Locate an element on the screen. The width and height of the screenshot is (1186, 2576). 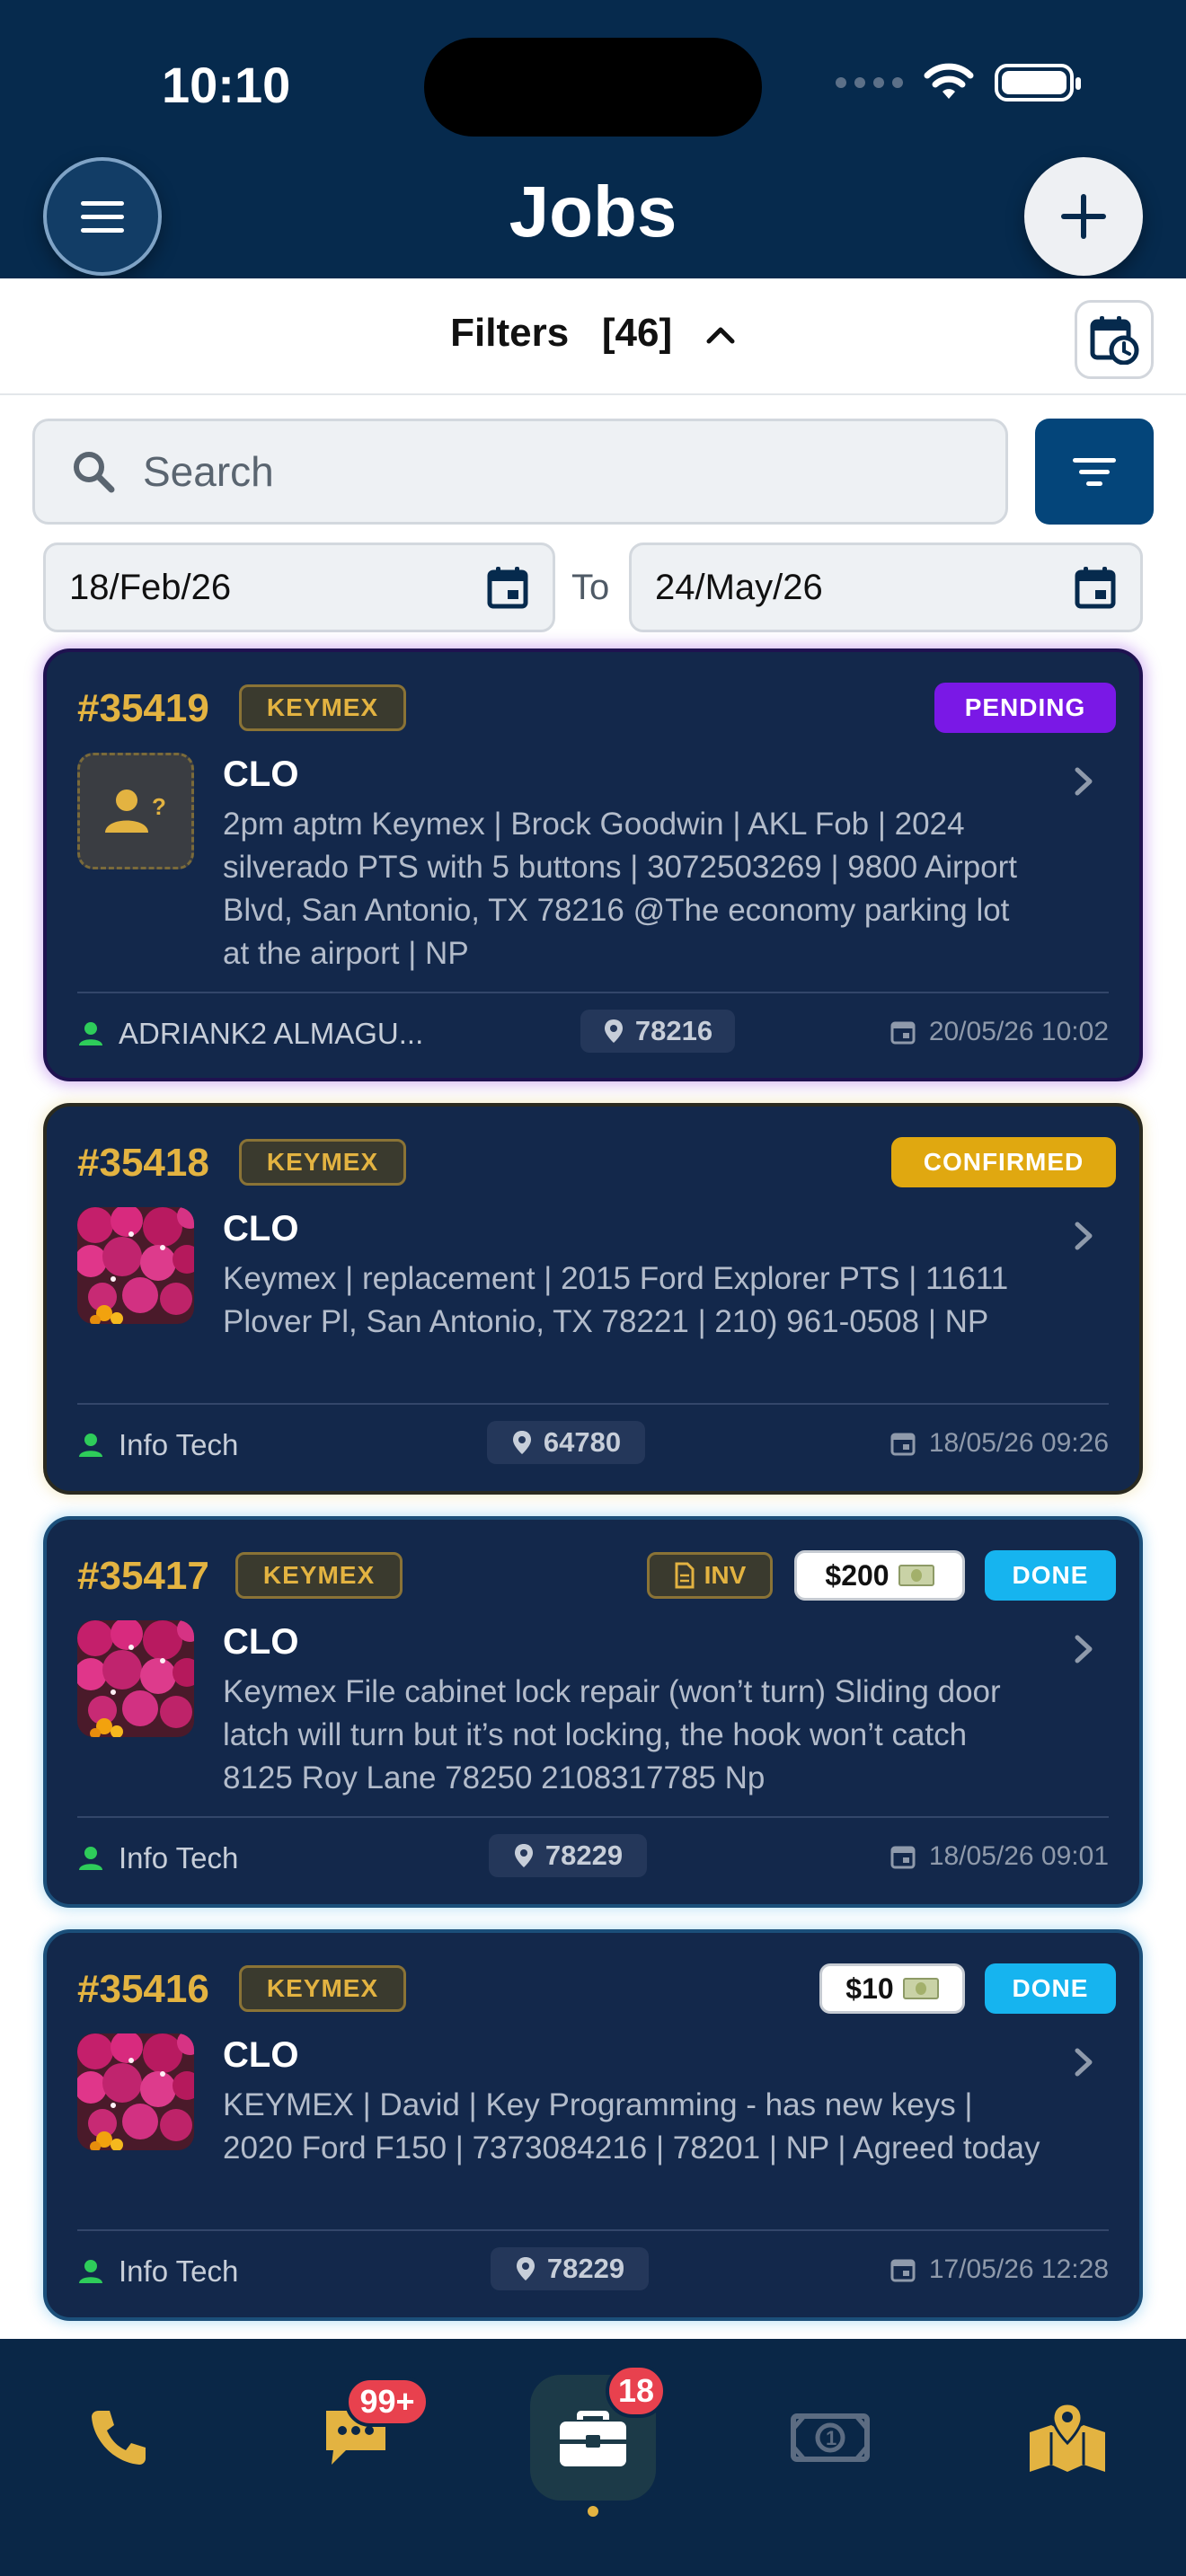
nav-payments: 1 is located at coordinates (830, 2438).